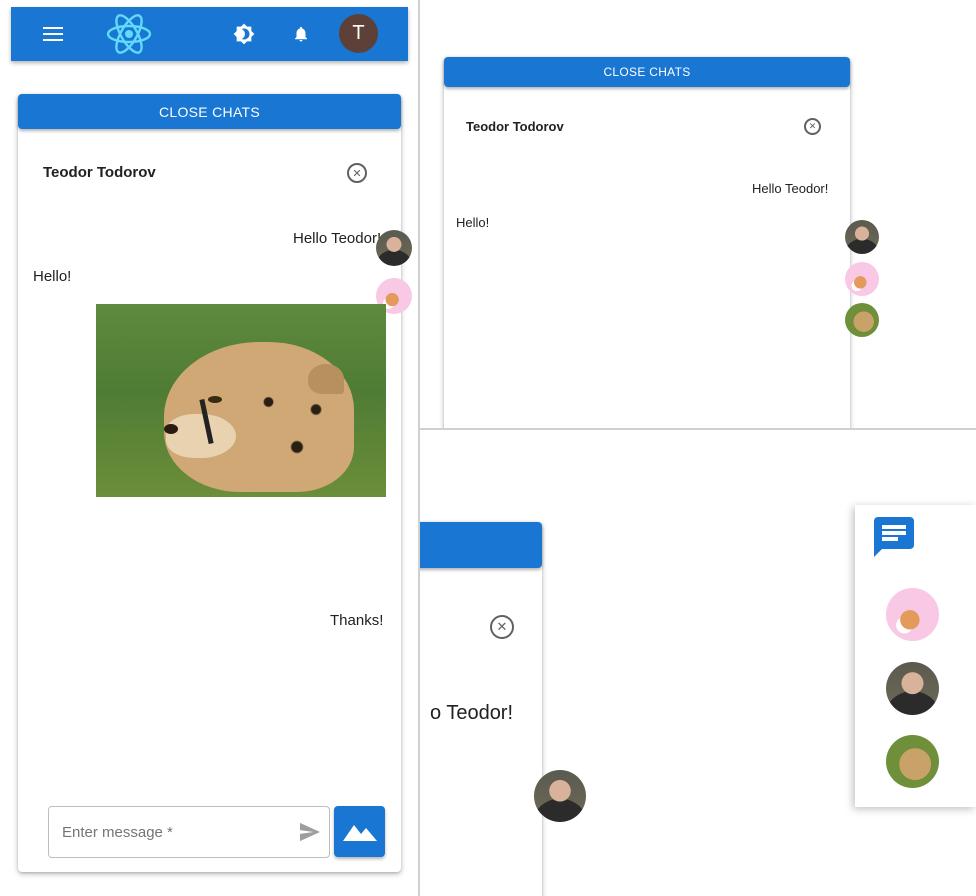  I want to click on close-chats-button-partial, so click(481, 545).